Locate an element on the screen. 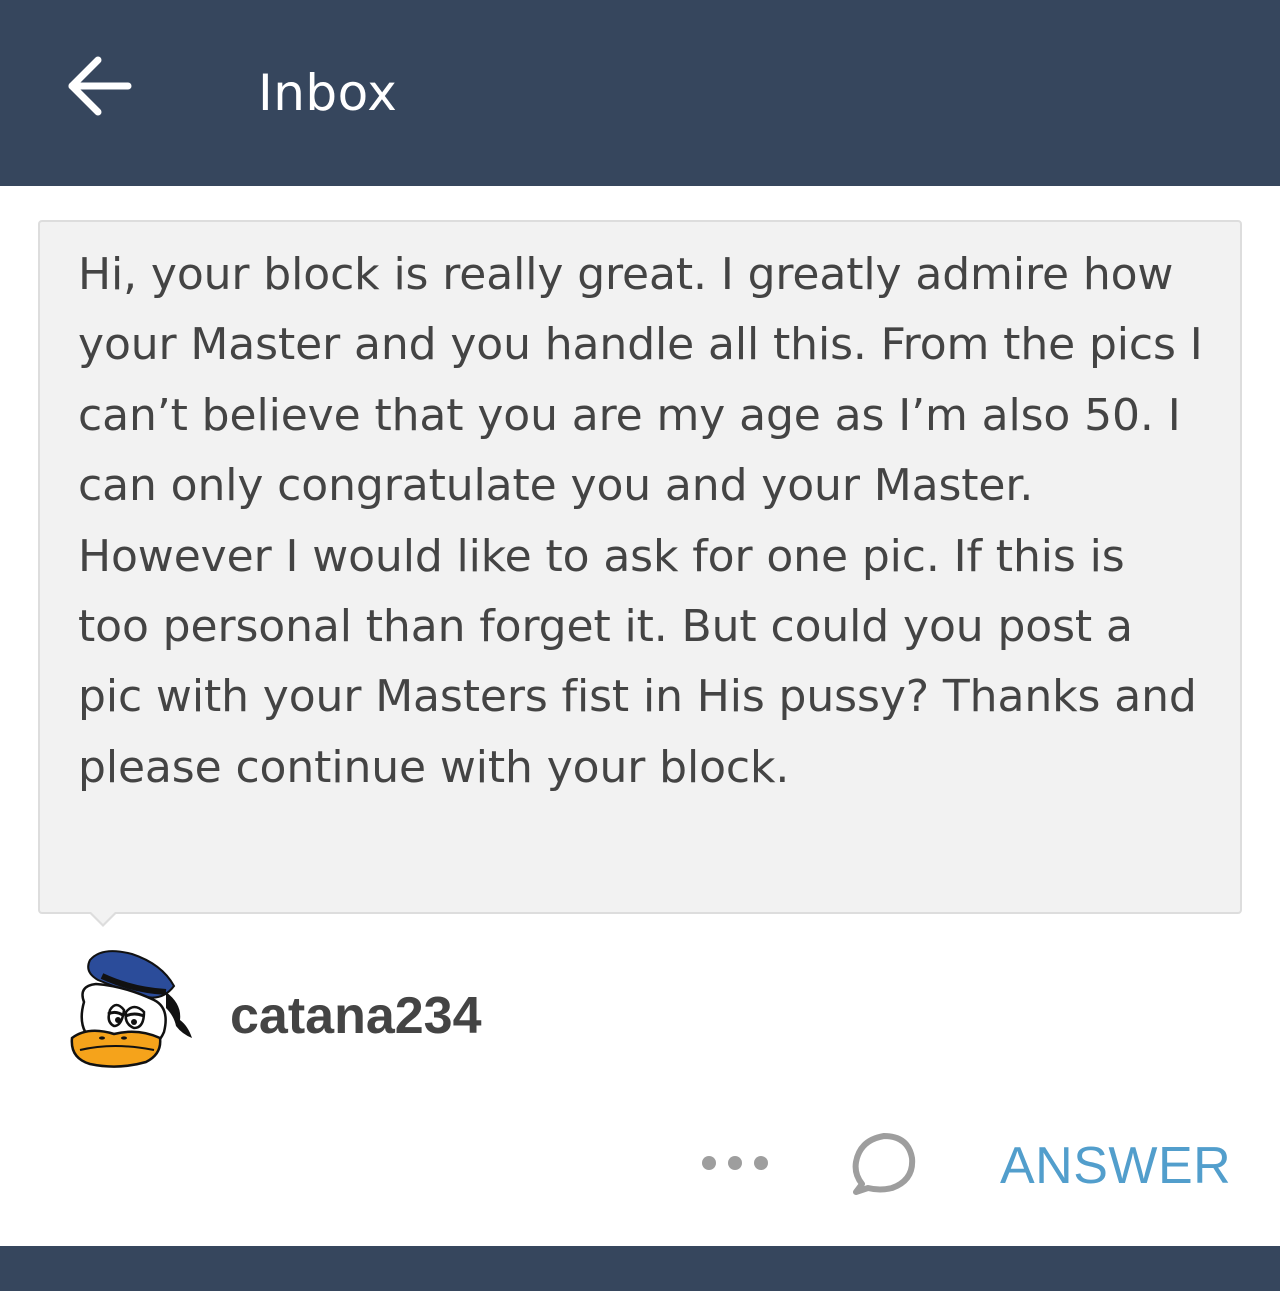  bubble-tail-fill is located at coordinates (103, 917).